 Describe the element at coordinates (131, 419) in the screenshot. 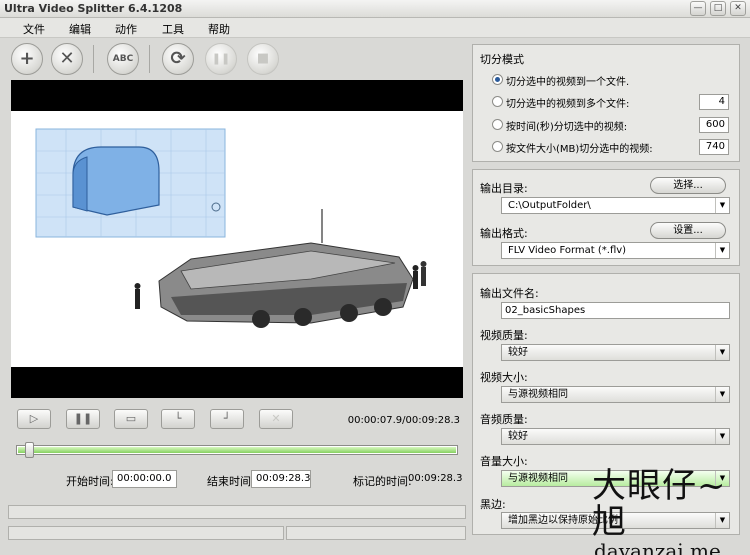

I see `stop-icon: ▭` at that location.